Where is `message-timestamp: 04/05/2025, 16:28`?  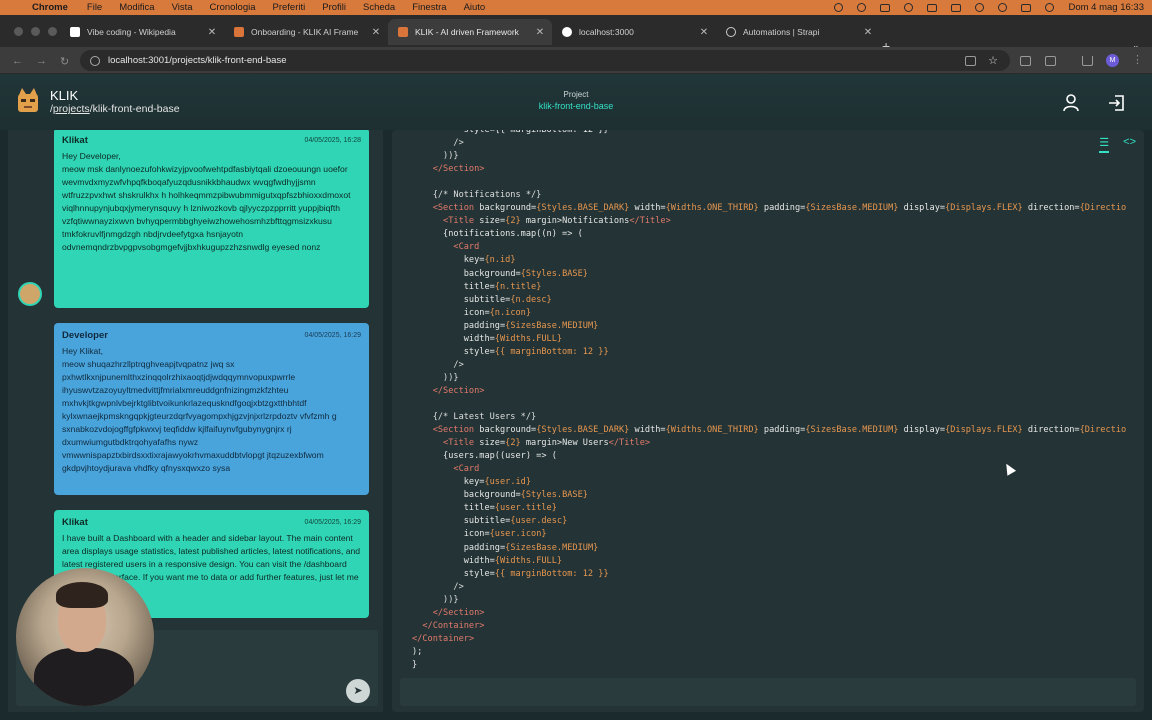
message-timestamp: 04/05/2025, 16:28 is located at coordinates (332, 140).